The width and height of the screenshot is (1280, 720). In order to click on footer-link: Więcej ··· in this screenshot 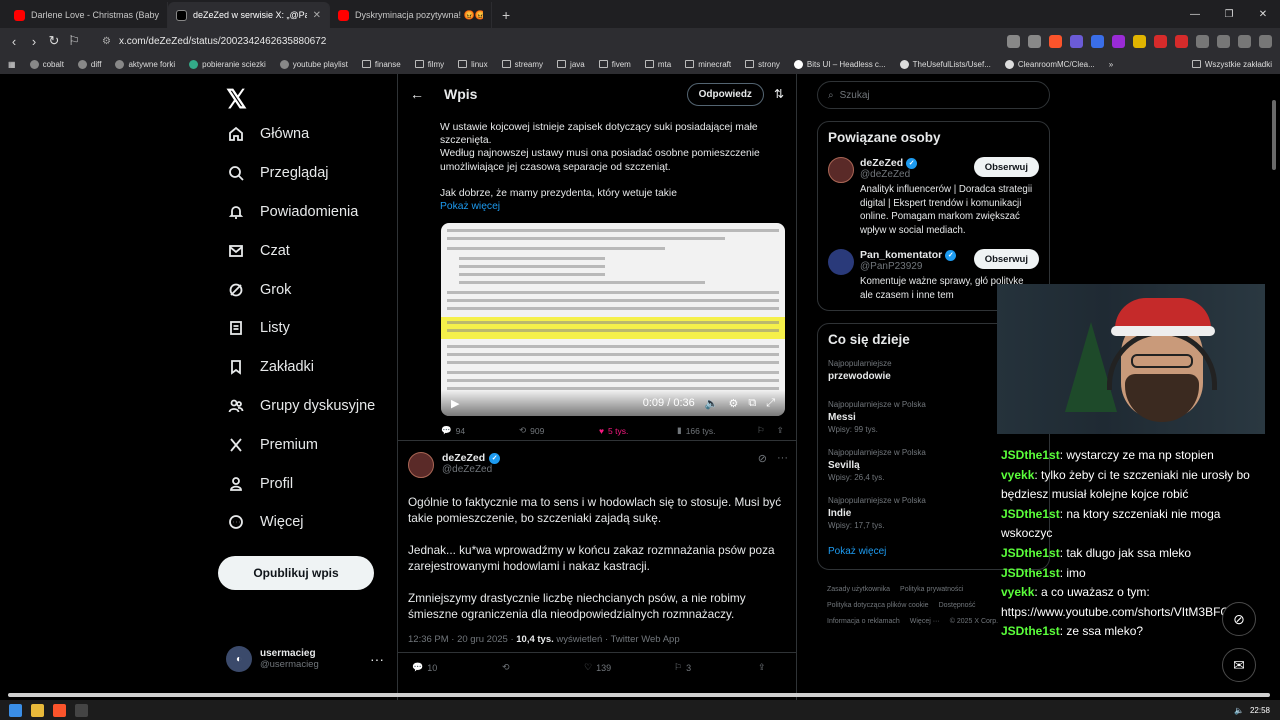, I will do `click(925, 621)`.